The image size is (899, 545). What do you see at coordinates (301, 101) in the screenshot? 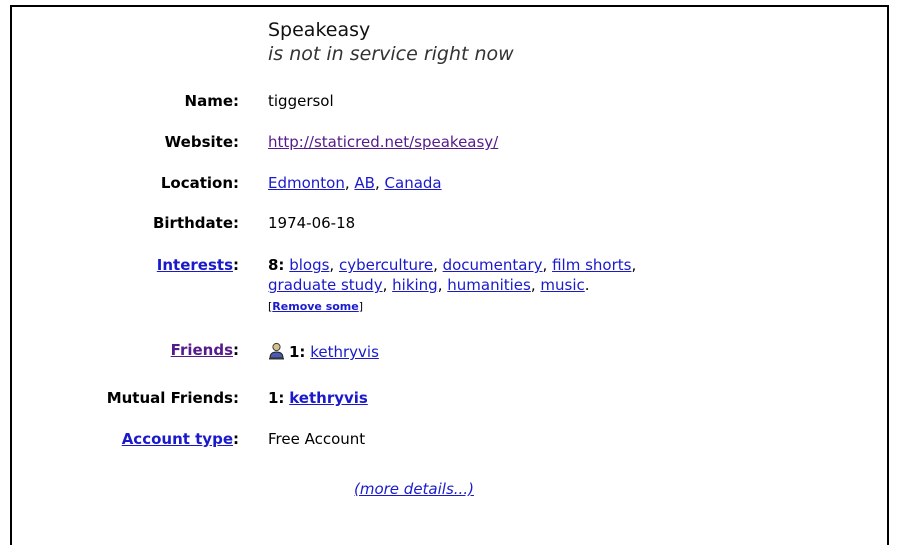
I see `name-value: tiggersol` at bounding box center [301, 101].